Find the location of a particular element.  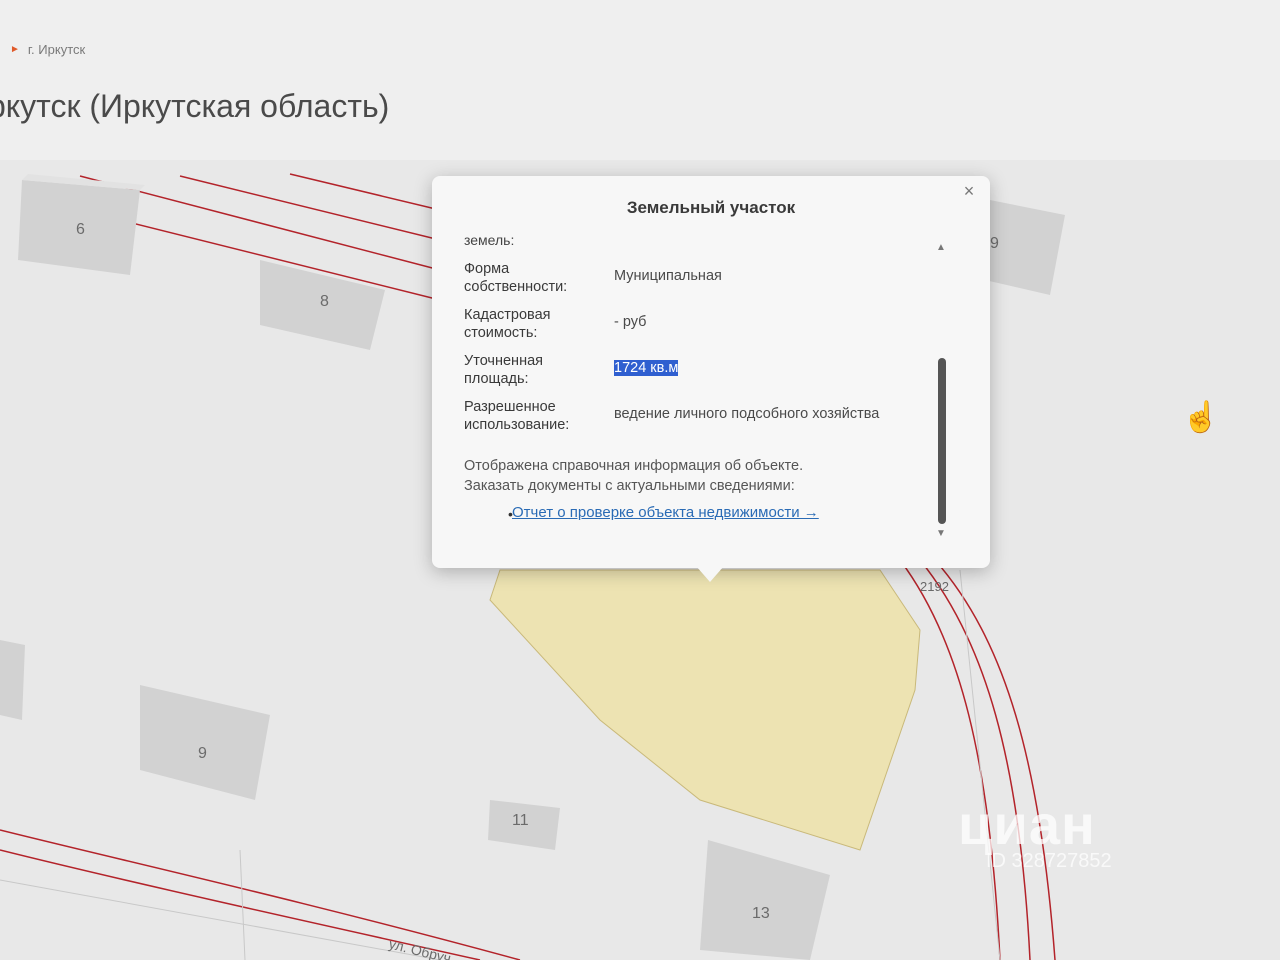

house-9-label: 9 is located at coordinates (202, 753).